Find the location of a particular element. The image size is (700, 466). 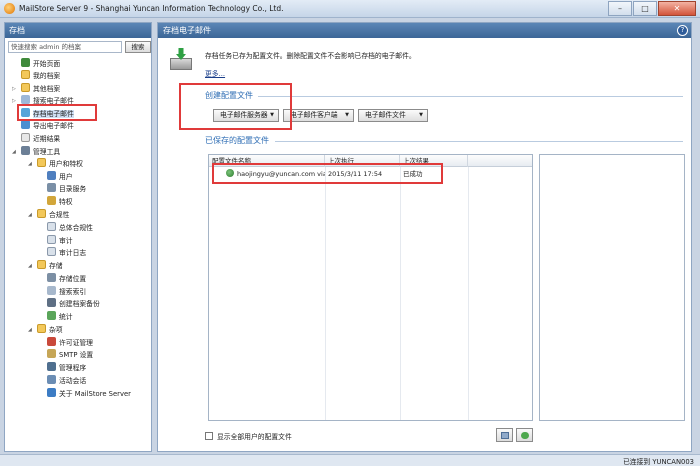

nav-item-miscellaneous: ◢ 杂项 is located at coordinates (45, 330).